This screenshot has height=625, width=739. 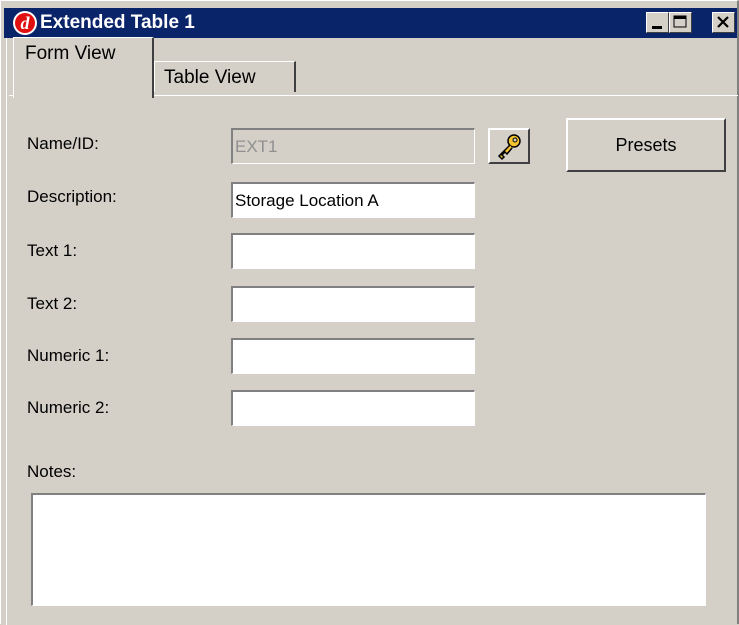 What do you see at coordinates (83, 67) in the screenshot?
I see `tab-form-view: Form View` at bounding box center [83, 67].